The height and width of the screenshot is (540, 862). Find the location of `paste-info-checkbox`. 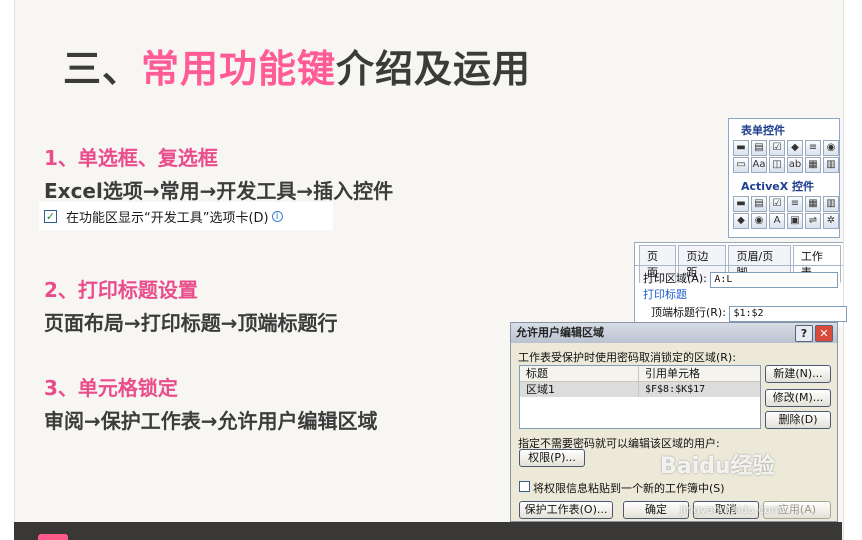

paste-info-checkbox is located at coordinates (524, 486).